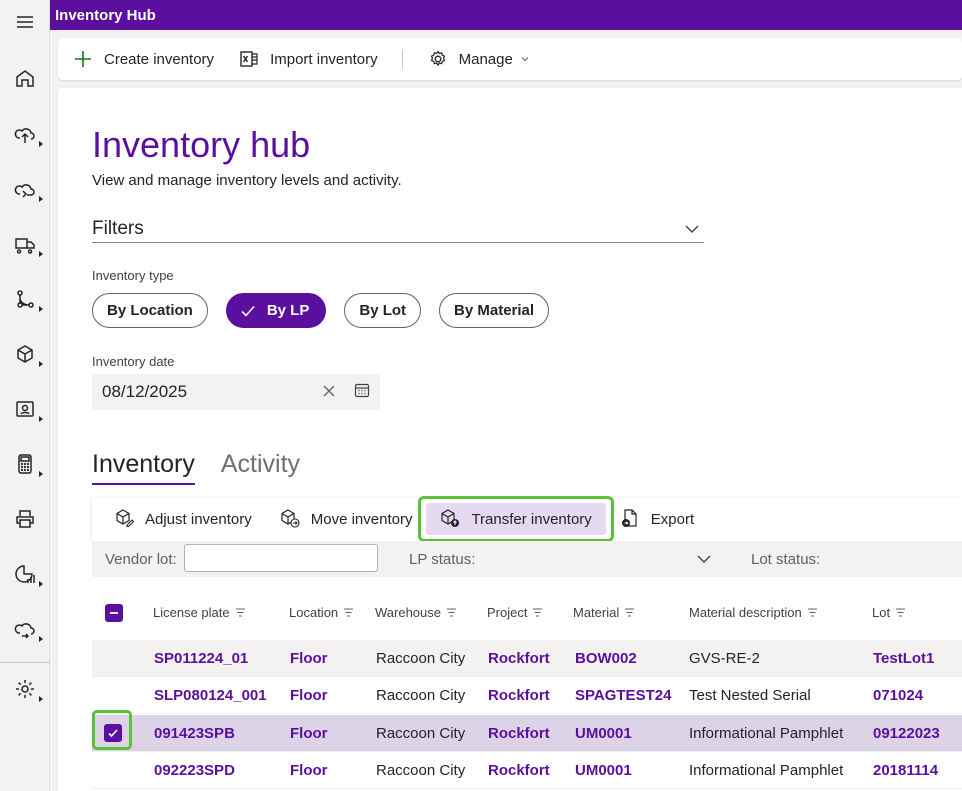  I want to click on pill-by-lp: By LP, so click(276, 310).